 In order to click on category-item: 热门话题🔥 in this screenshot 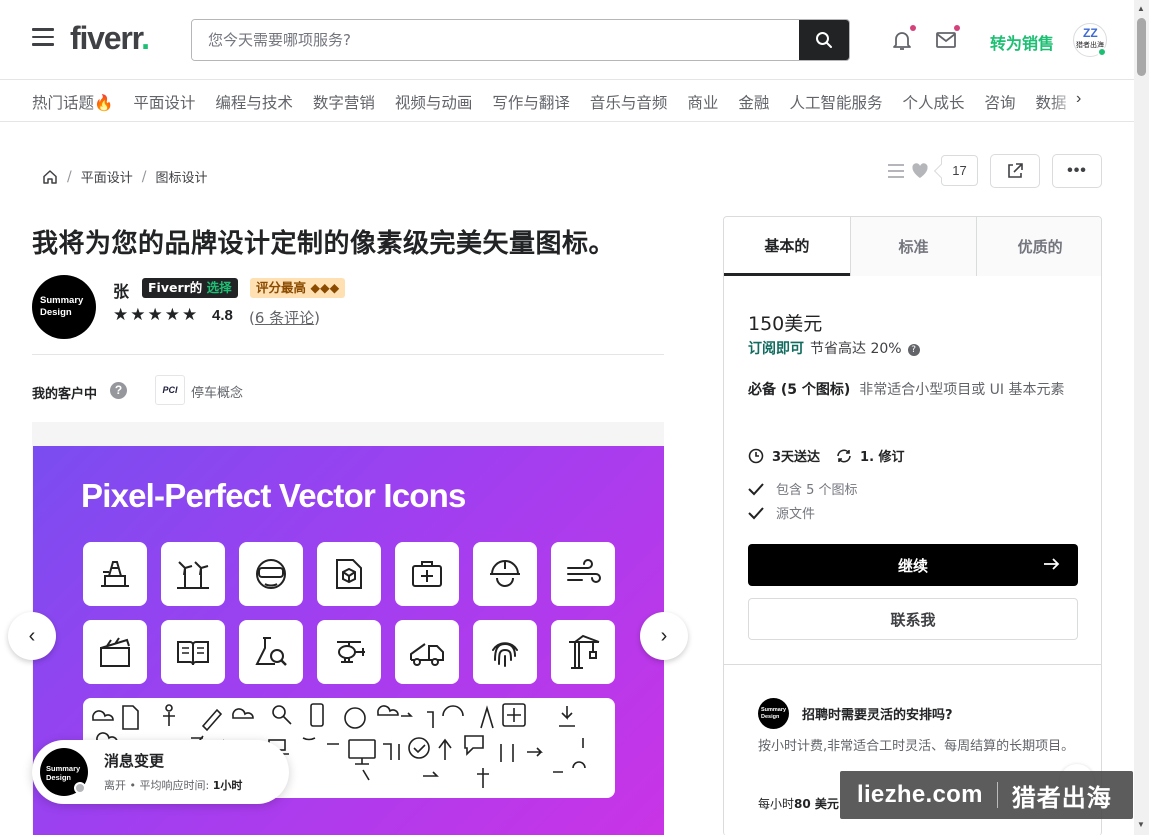, I will do `click(72, 102)`.